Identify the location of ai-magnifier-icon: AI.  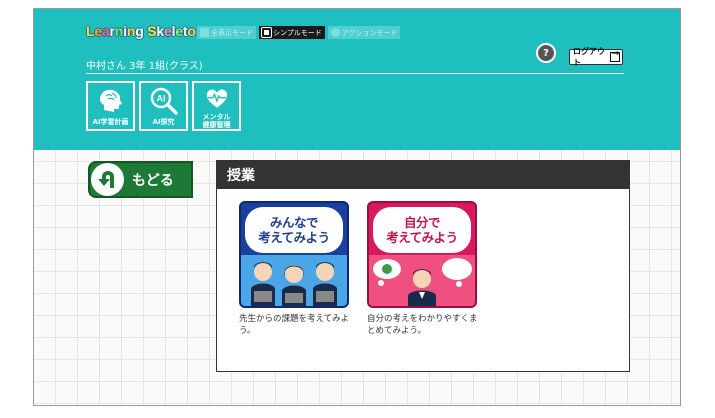
(164, 101).